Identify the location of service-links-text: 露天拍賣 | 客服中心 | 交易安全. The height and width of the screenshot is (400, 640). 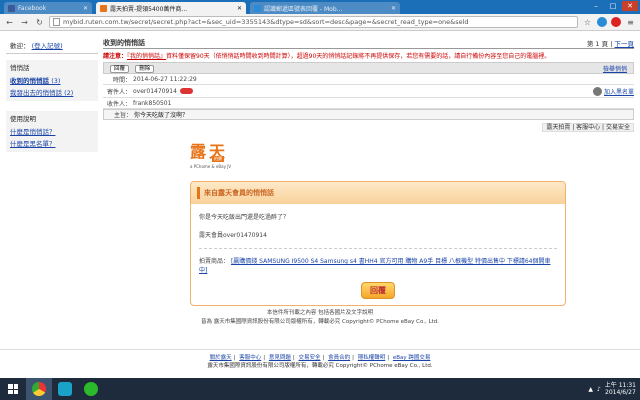
(588, 127).